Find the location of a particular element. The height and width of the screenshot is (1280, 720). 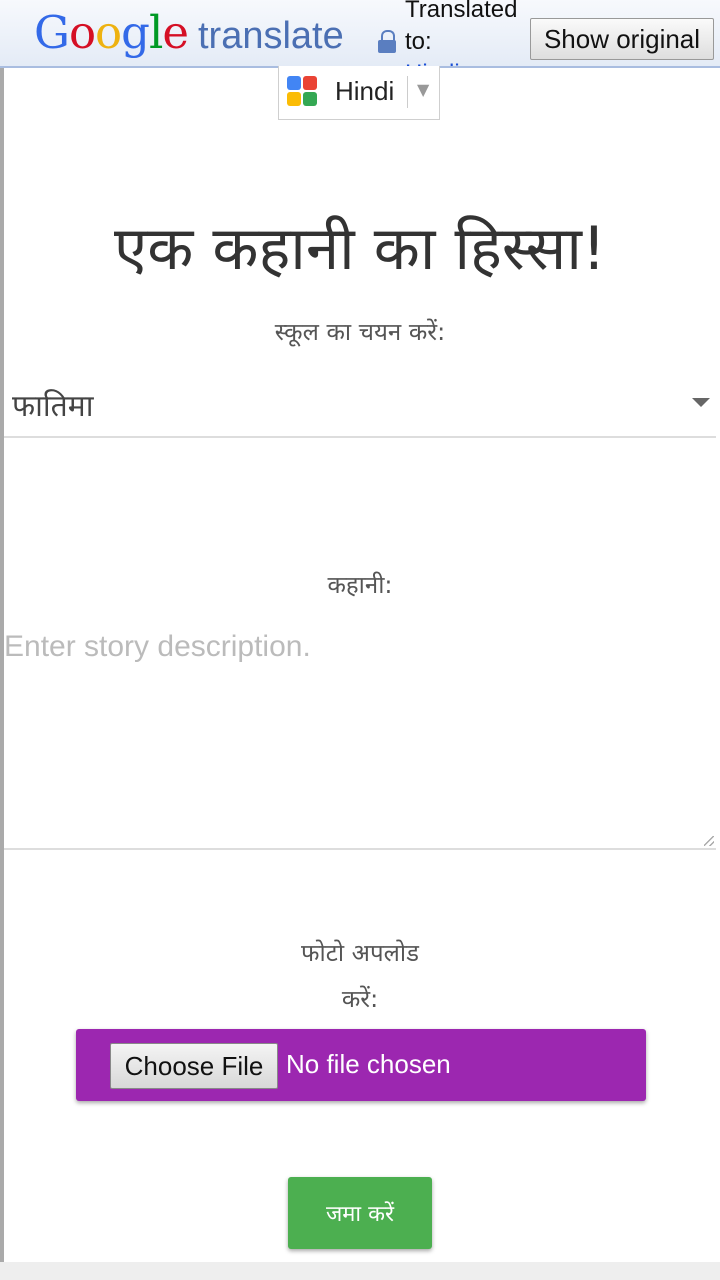

google-logo-text: Google is located at coordinates (111, 32).